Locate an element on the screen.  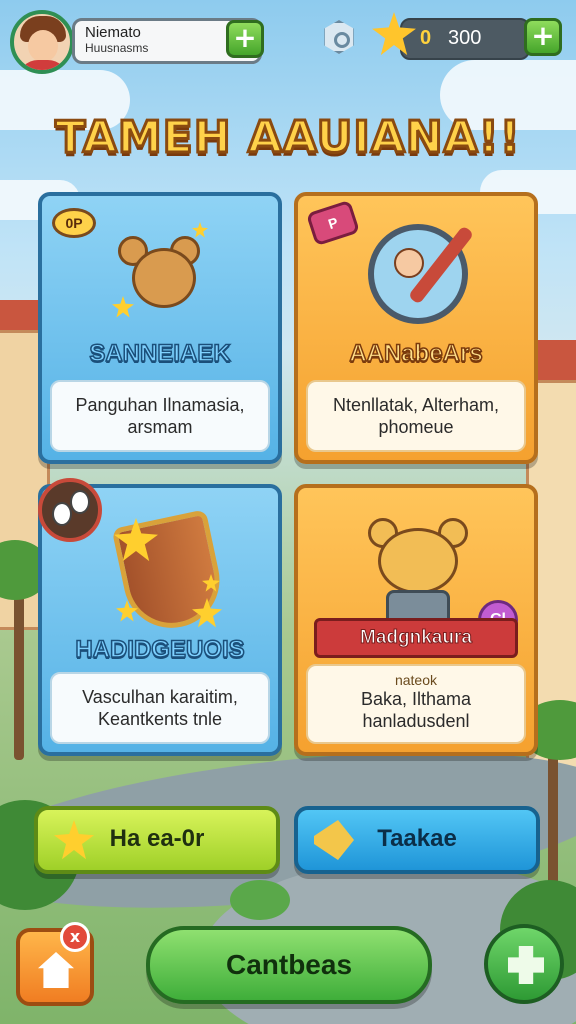
card-2-tag: P is located at coordinates (333, 223).